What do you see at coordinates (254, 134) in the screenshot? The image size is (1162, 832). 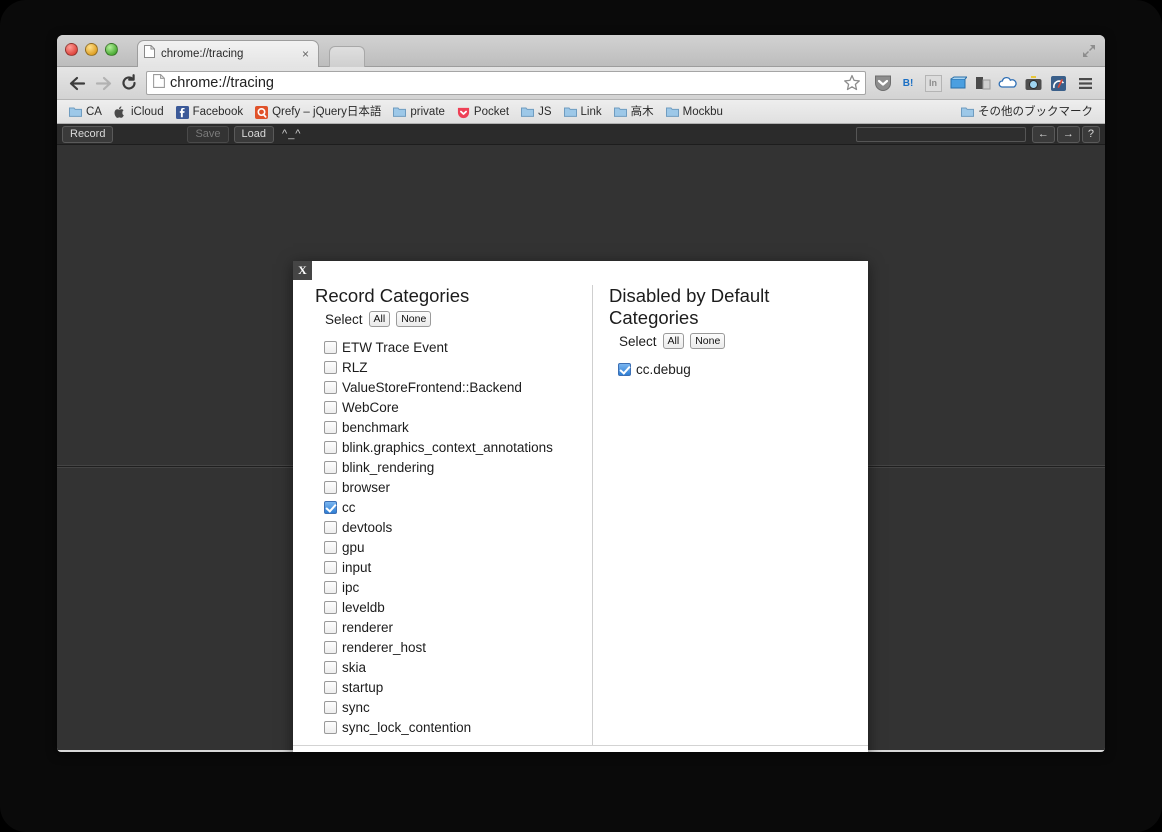 I see `load-button: Load` at bounding box center [254, 134].